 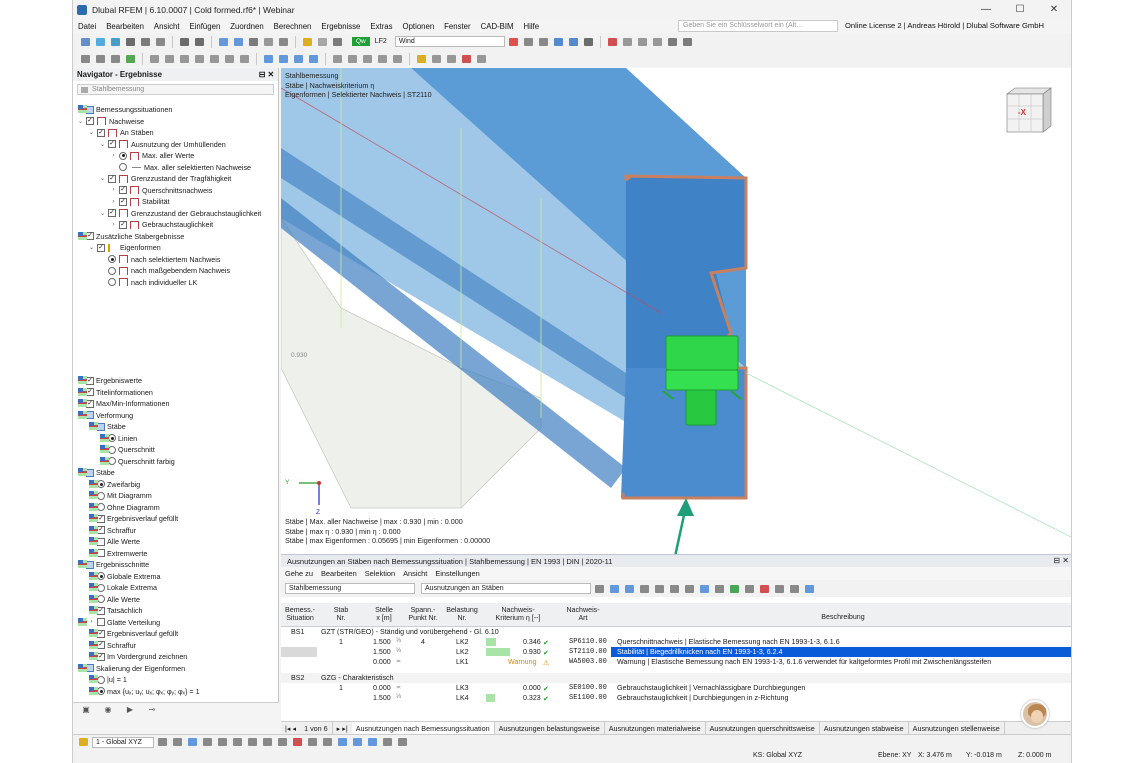 What do you see at coordinates (85, 59) in the screenshot?
I see `select-icon` at bounding box center [85, 59].